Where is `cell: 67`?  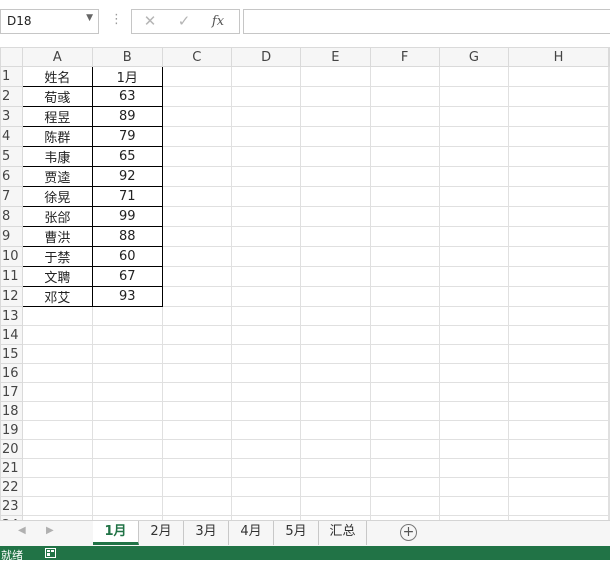 cell: 67 is located at coordinates (127, 276).